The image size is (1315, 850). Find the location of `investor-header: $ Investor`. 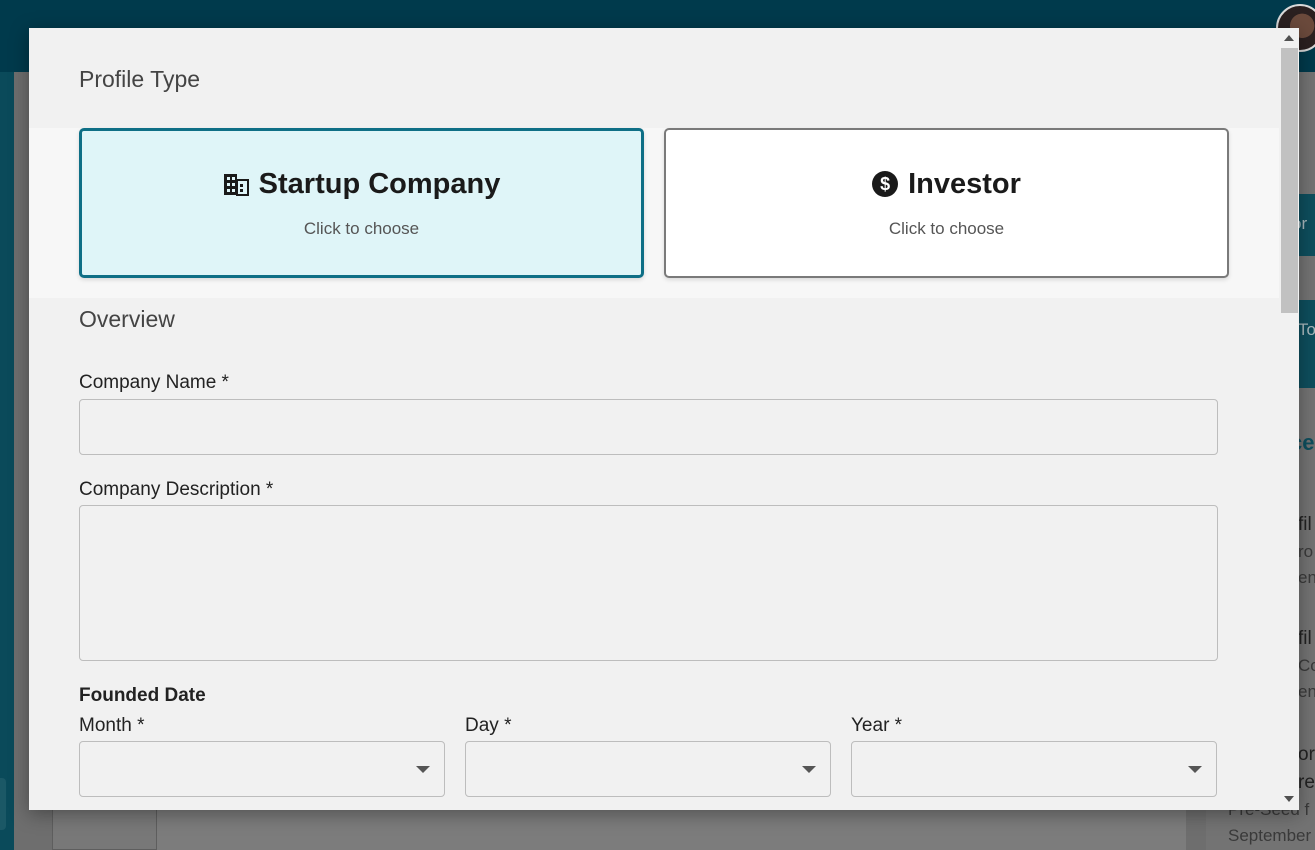

investor-header: $ Investor is located at coordinates (946, 184).